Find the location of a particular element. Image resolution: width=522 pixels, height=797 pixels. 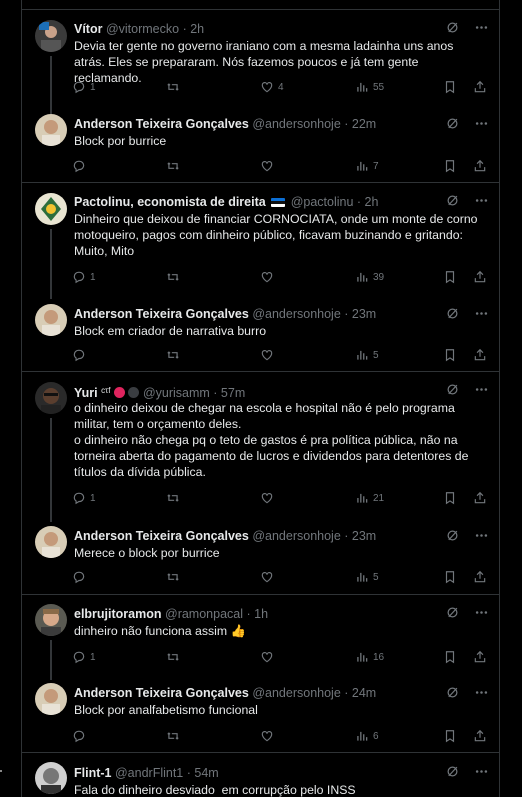

like-button: 4 is located at coordinates (272, 87).